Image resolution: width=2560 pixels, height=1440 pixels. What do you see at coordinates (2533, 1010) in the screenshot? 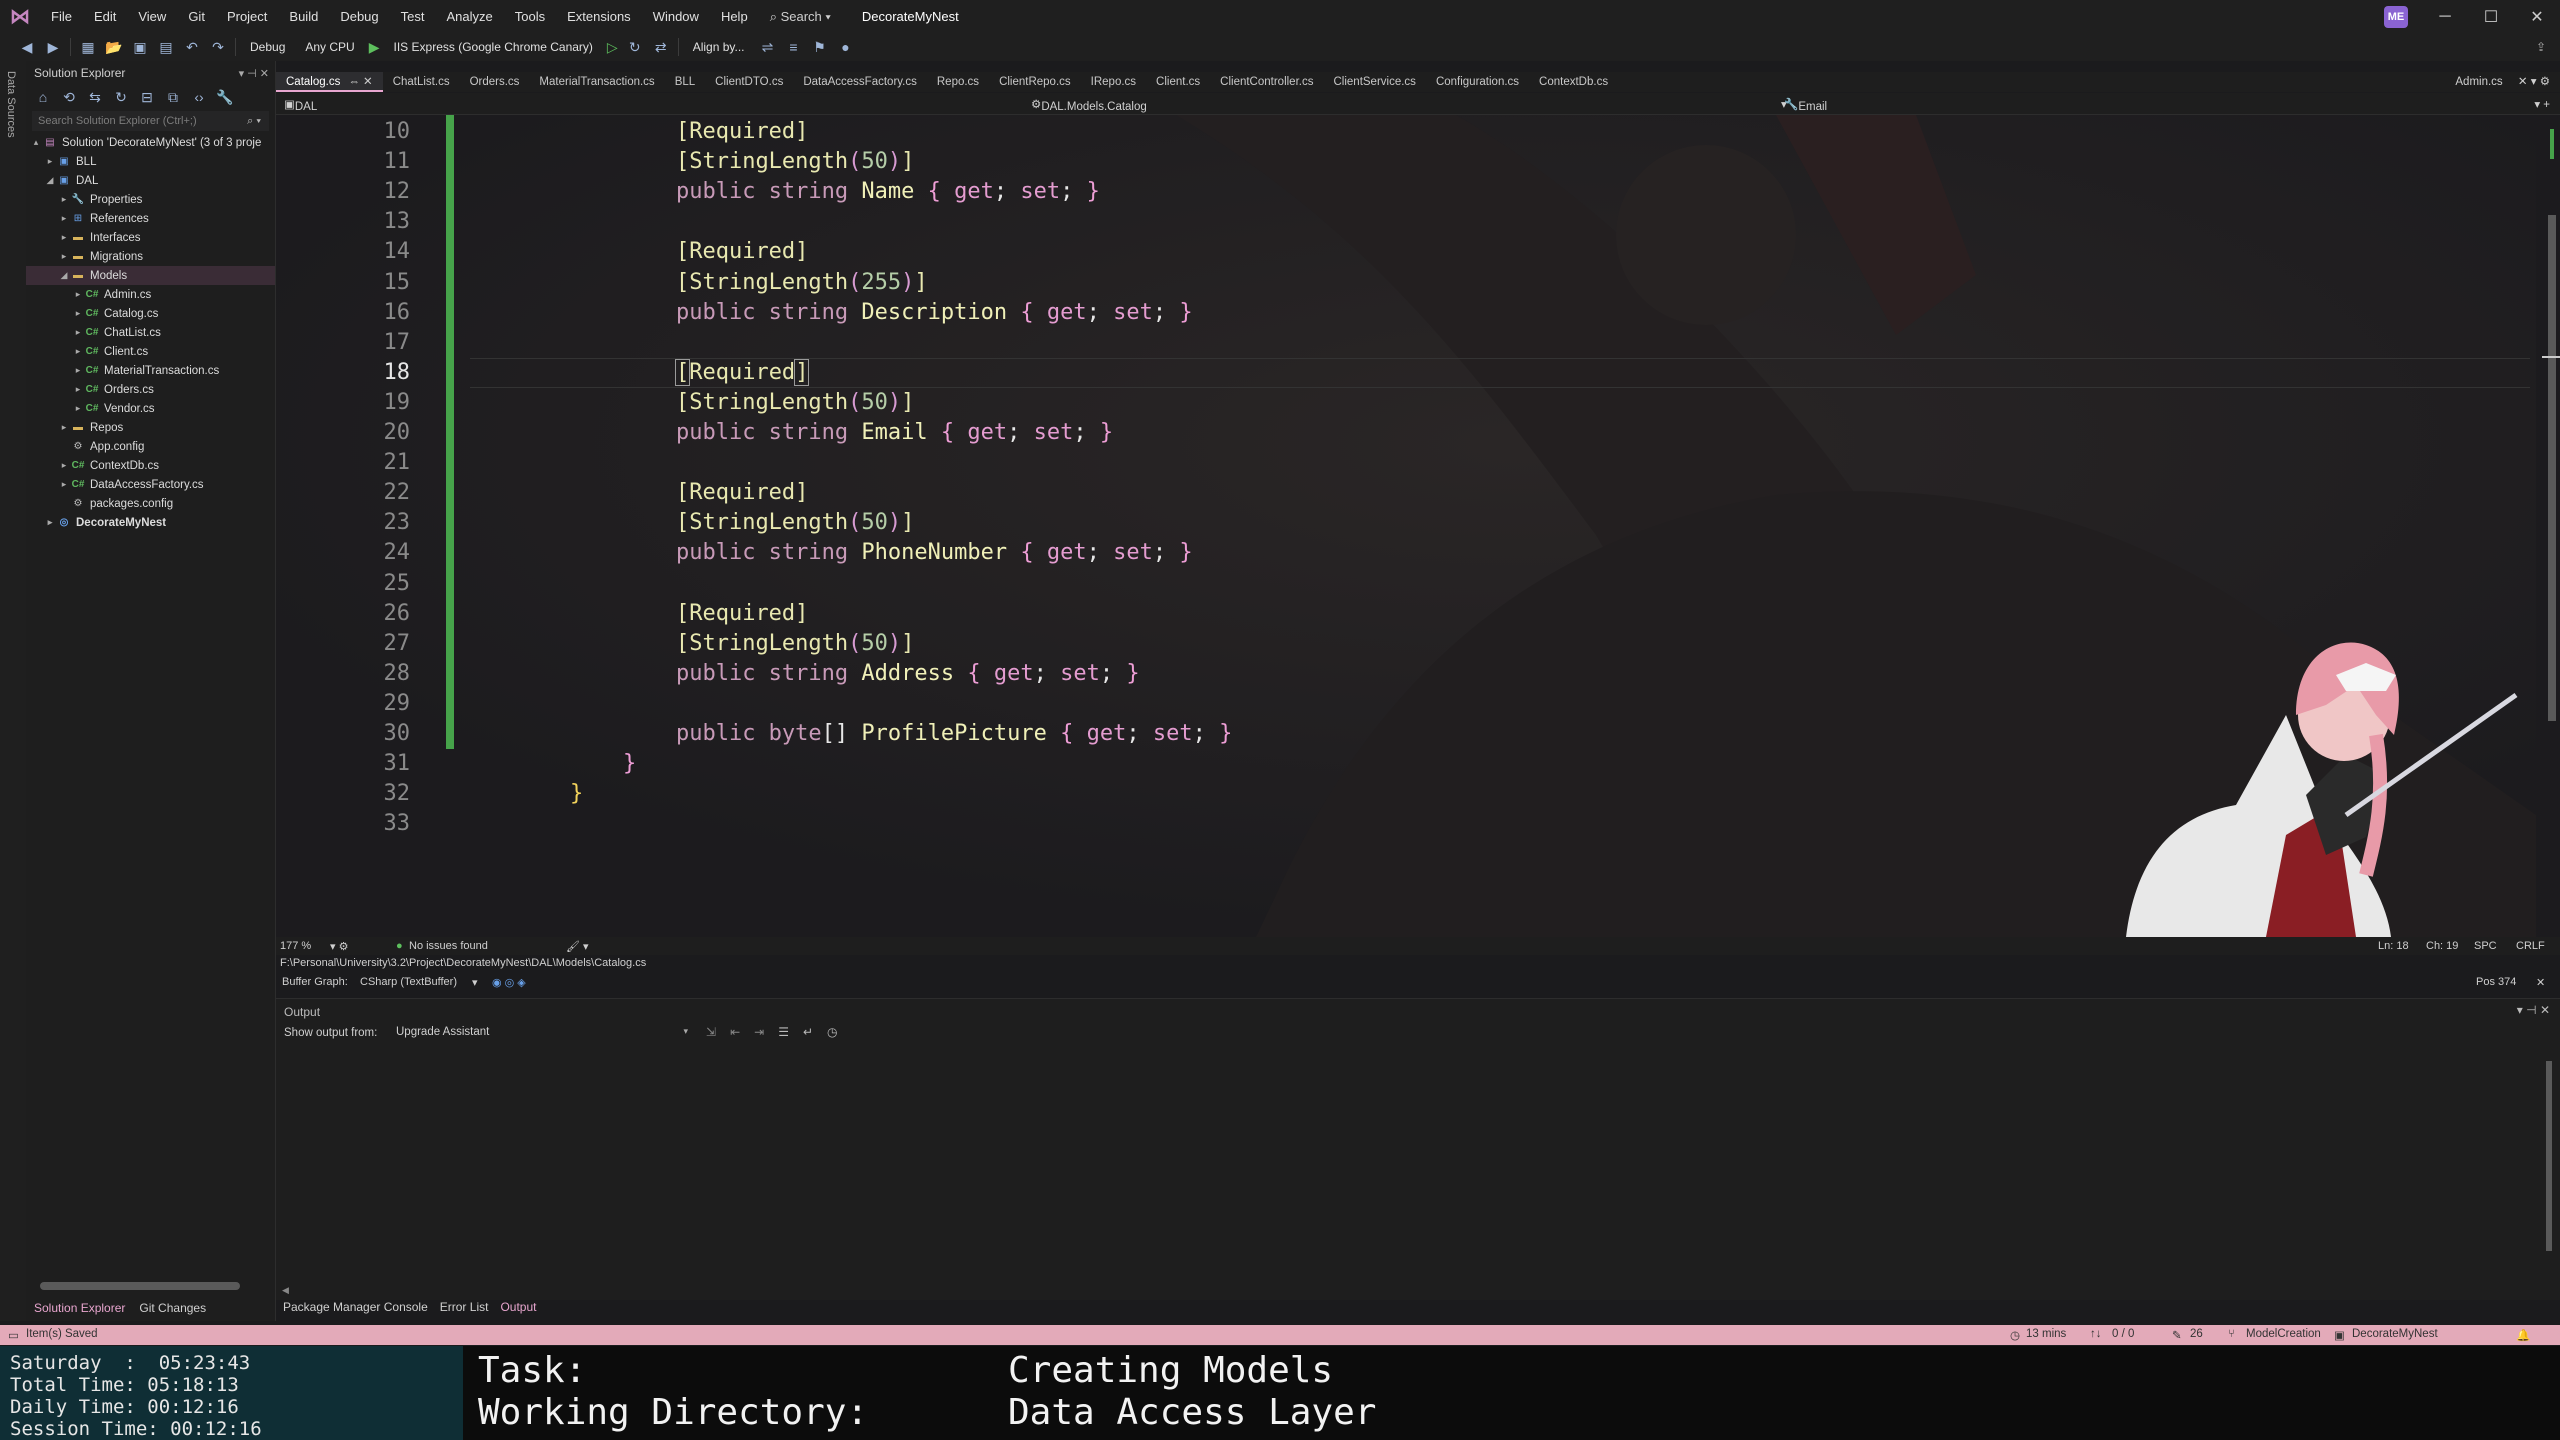
I see `output-panel-controls: ▾ ⊣ ✕` at bounding box center [2533, 1010].